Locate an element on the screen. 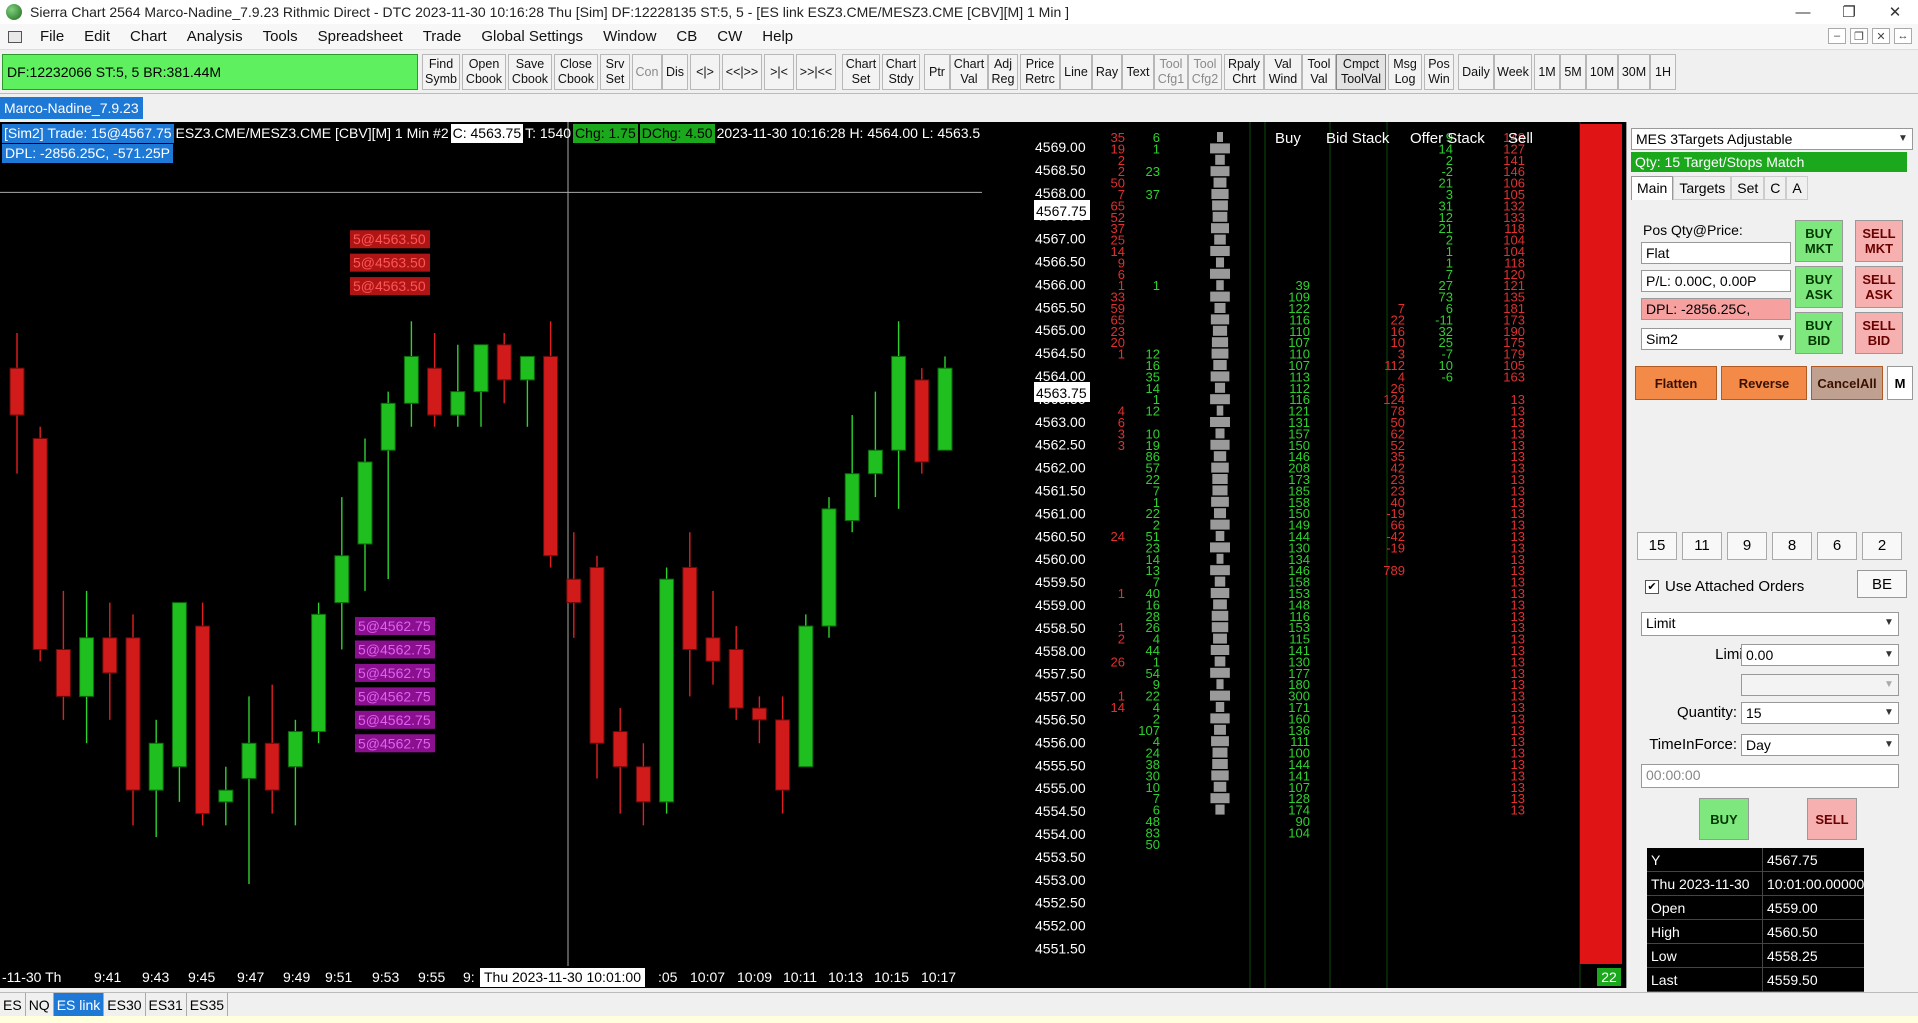 This screenshot has height=1023, width=1918. toolbar-button-10m: 10M is located at coordinates (1602, 72).